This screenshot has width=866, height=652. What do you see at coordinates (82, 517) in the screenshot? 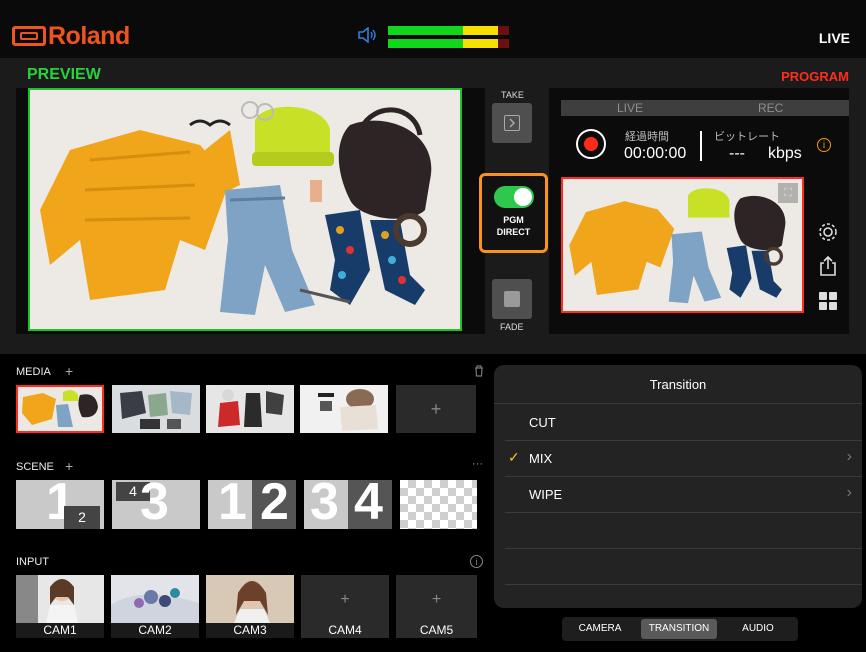
I see `scene-1-pip-number: 2` at bounding box center [82, 517].